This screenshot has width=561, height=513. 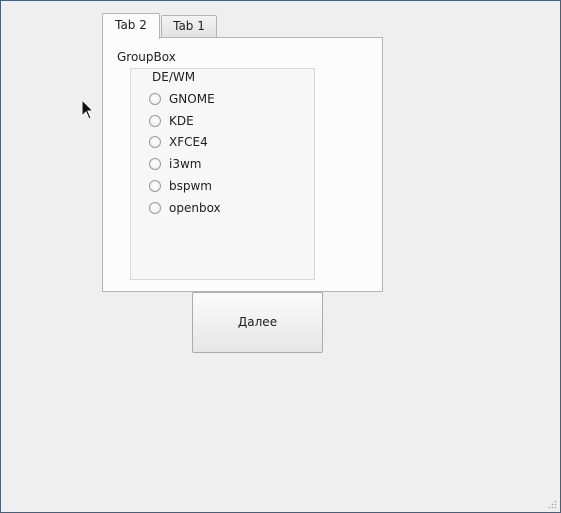 I want to click on radio-option-bspwm: bspwm, so click(x=180, y=186).